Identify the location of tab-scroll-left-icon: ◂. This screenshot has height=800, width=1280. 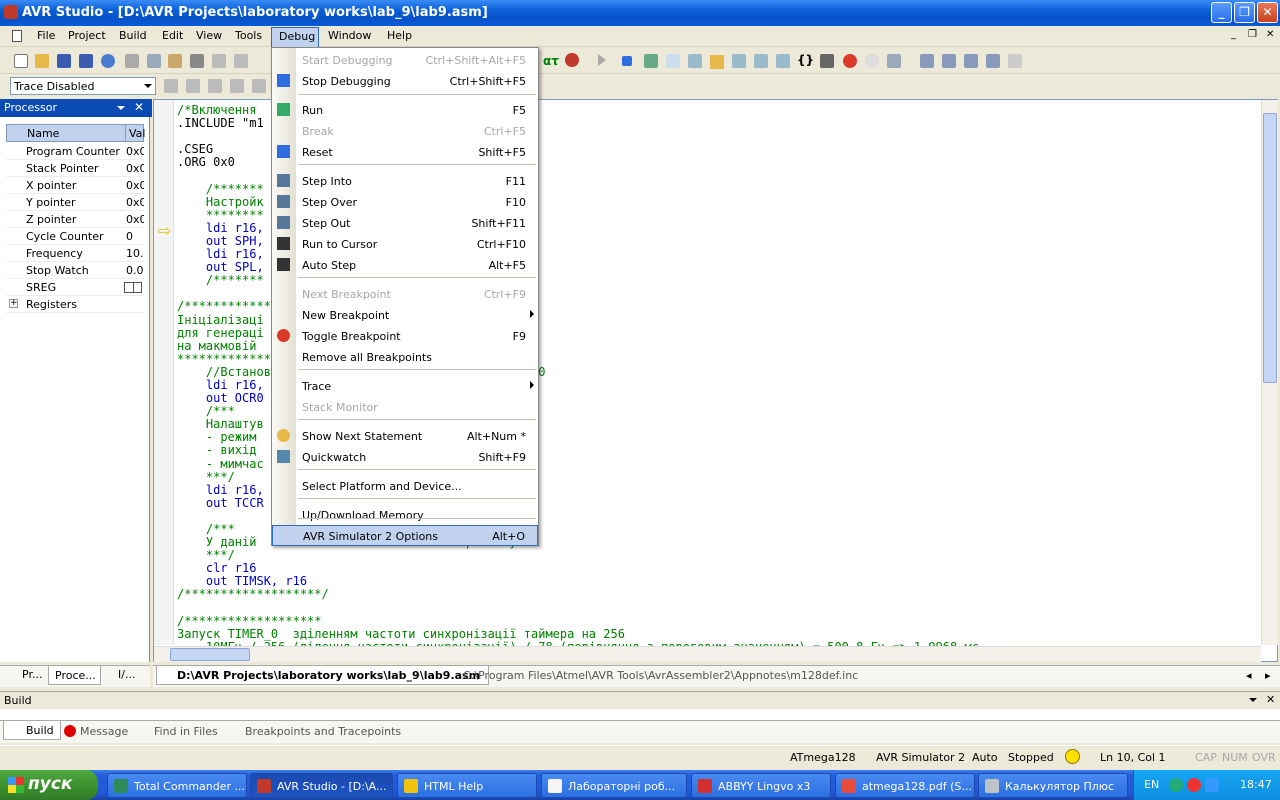
(1249, 675).